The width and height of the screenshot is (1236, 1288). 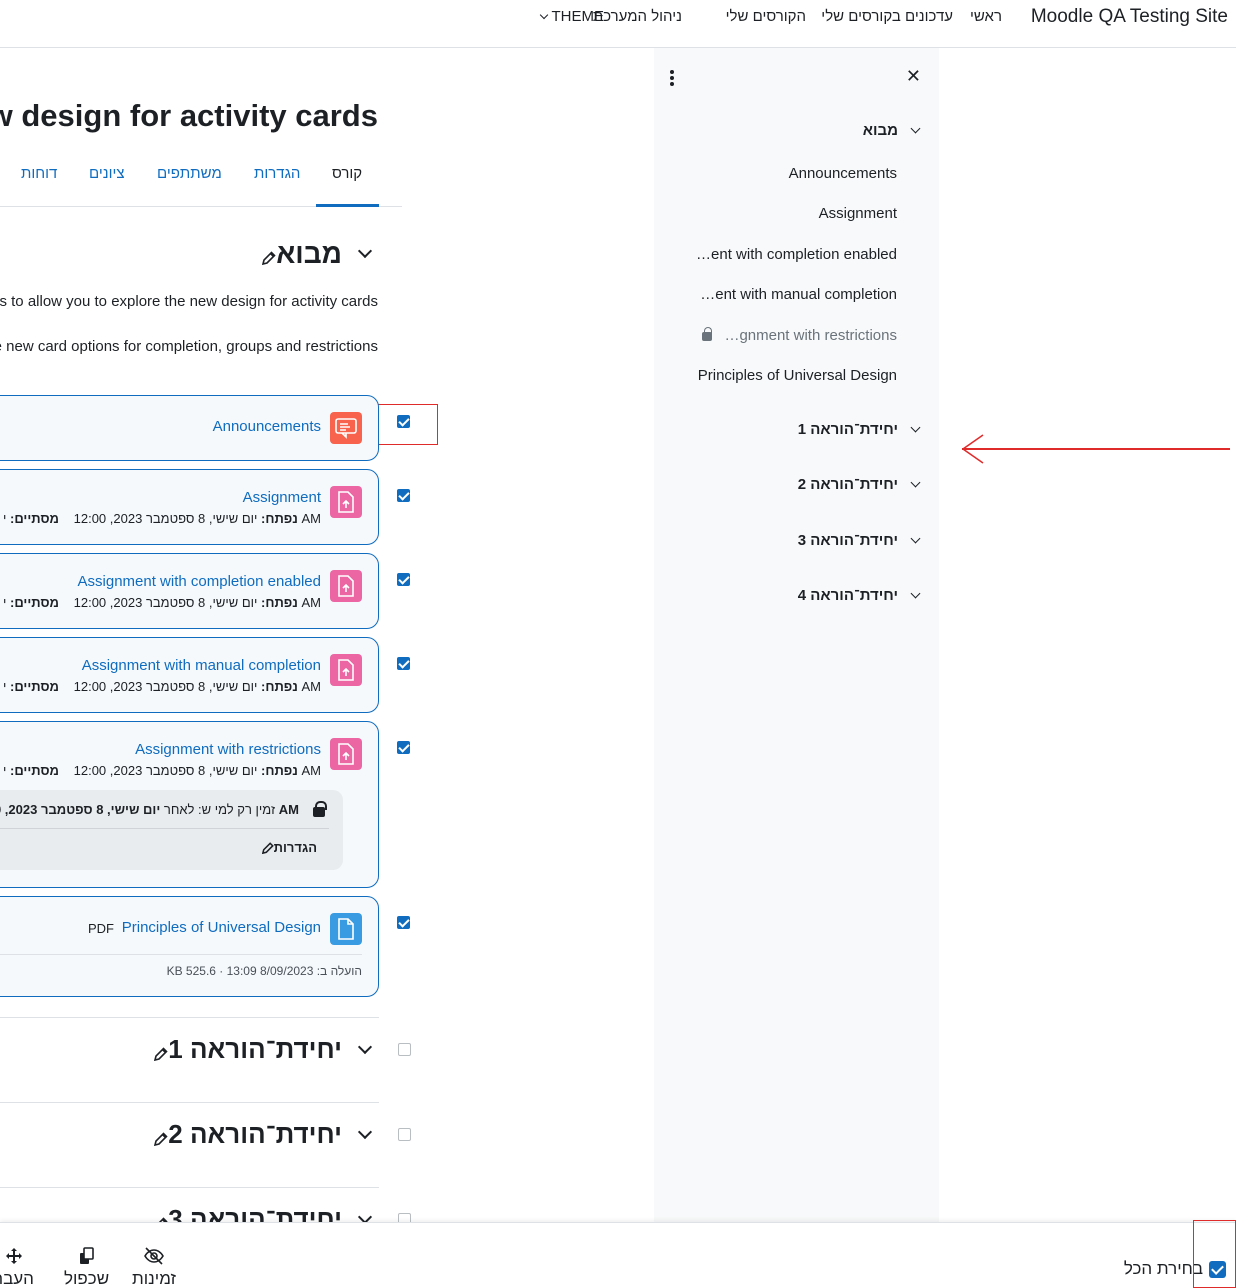 What do you see at coordinates (255, 1134) in the screenshot?
I see `section-title: יחידת־הוראה 2` at bounding box center [255, 1134].